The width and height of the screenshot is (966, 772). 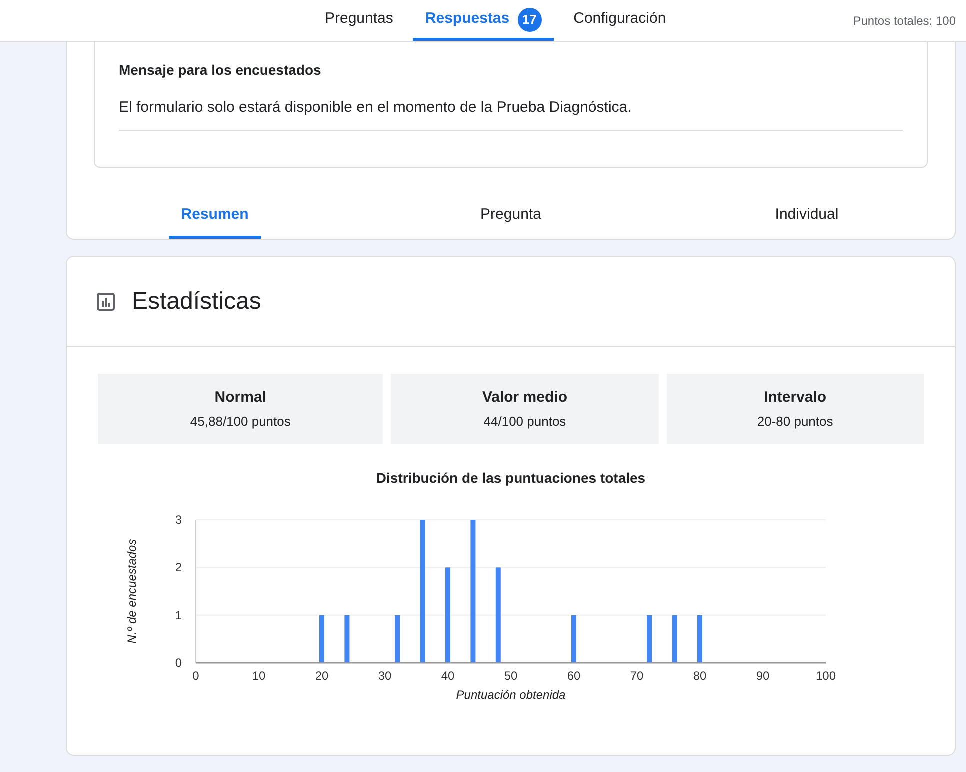 What do you see at coordinates (511, 676) in the screenshot?
I see `axis-tick-label: 50` at bounding box center [511, 676].